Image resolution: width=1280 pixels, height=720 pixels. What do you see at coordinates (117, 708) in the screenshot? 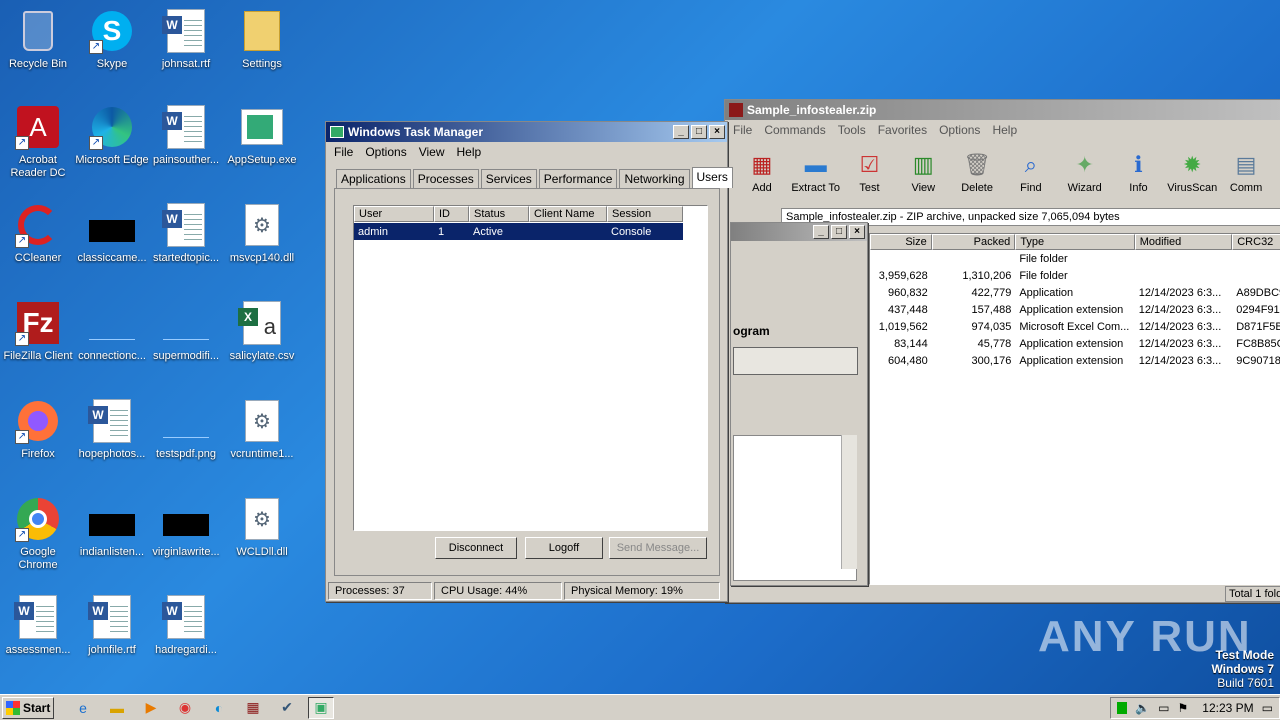
I see `explorer-icon: ▬` at bounding box center [117, 708].